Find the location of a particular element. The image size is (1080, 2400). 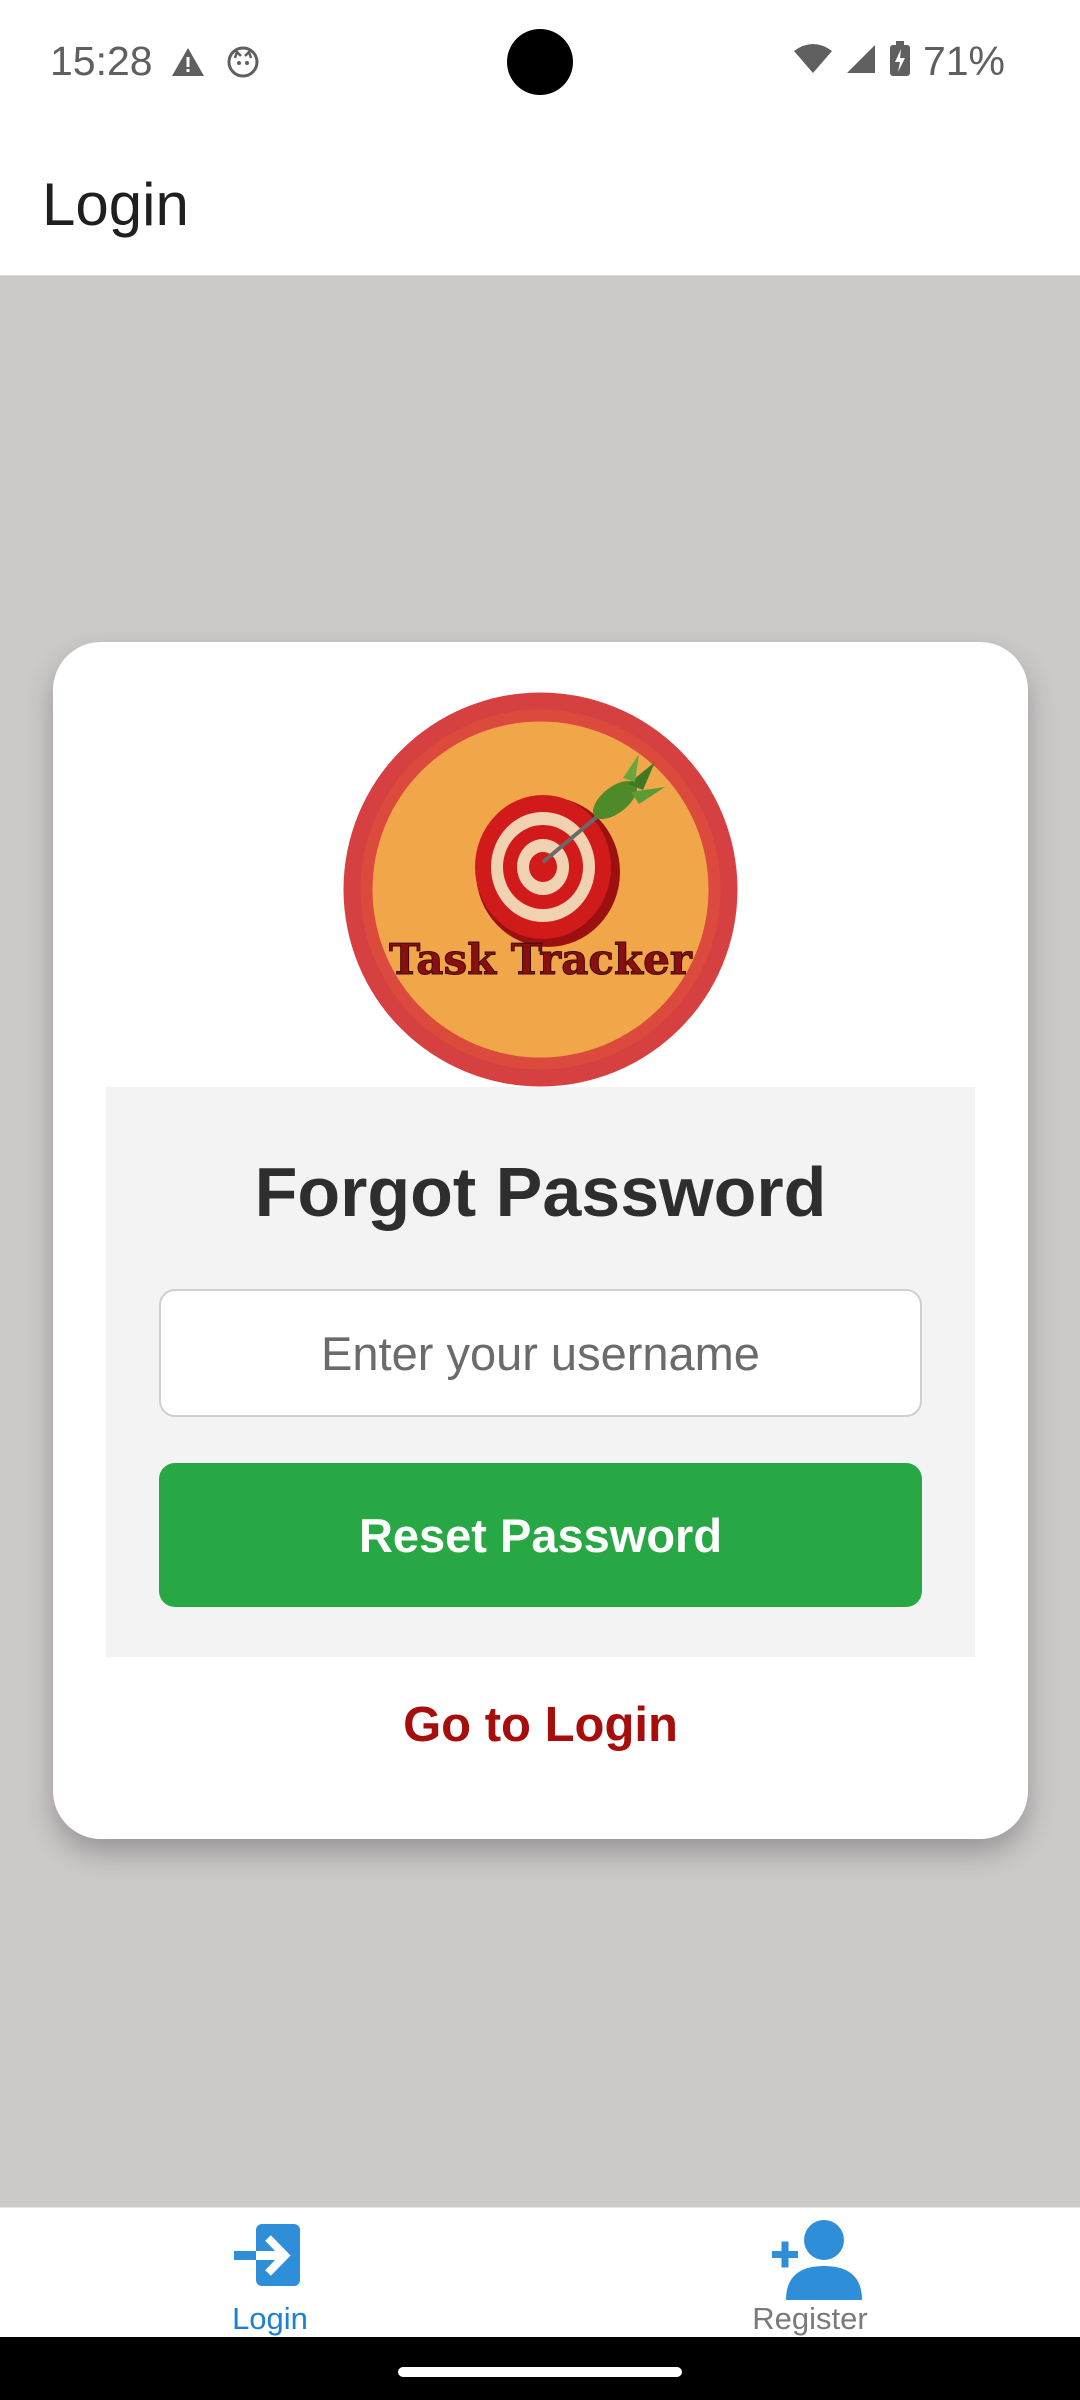

bottom-nav: Login Register is located at coordinates (540, 2272).